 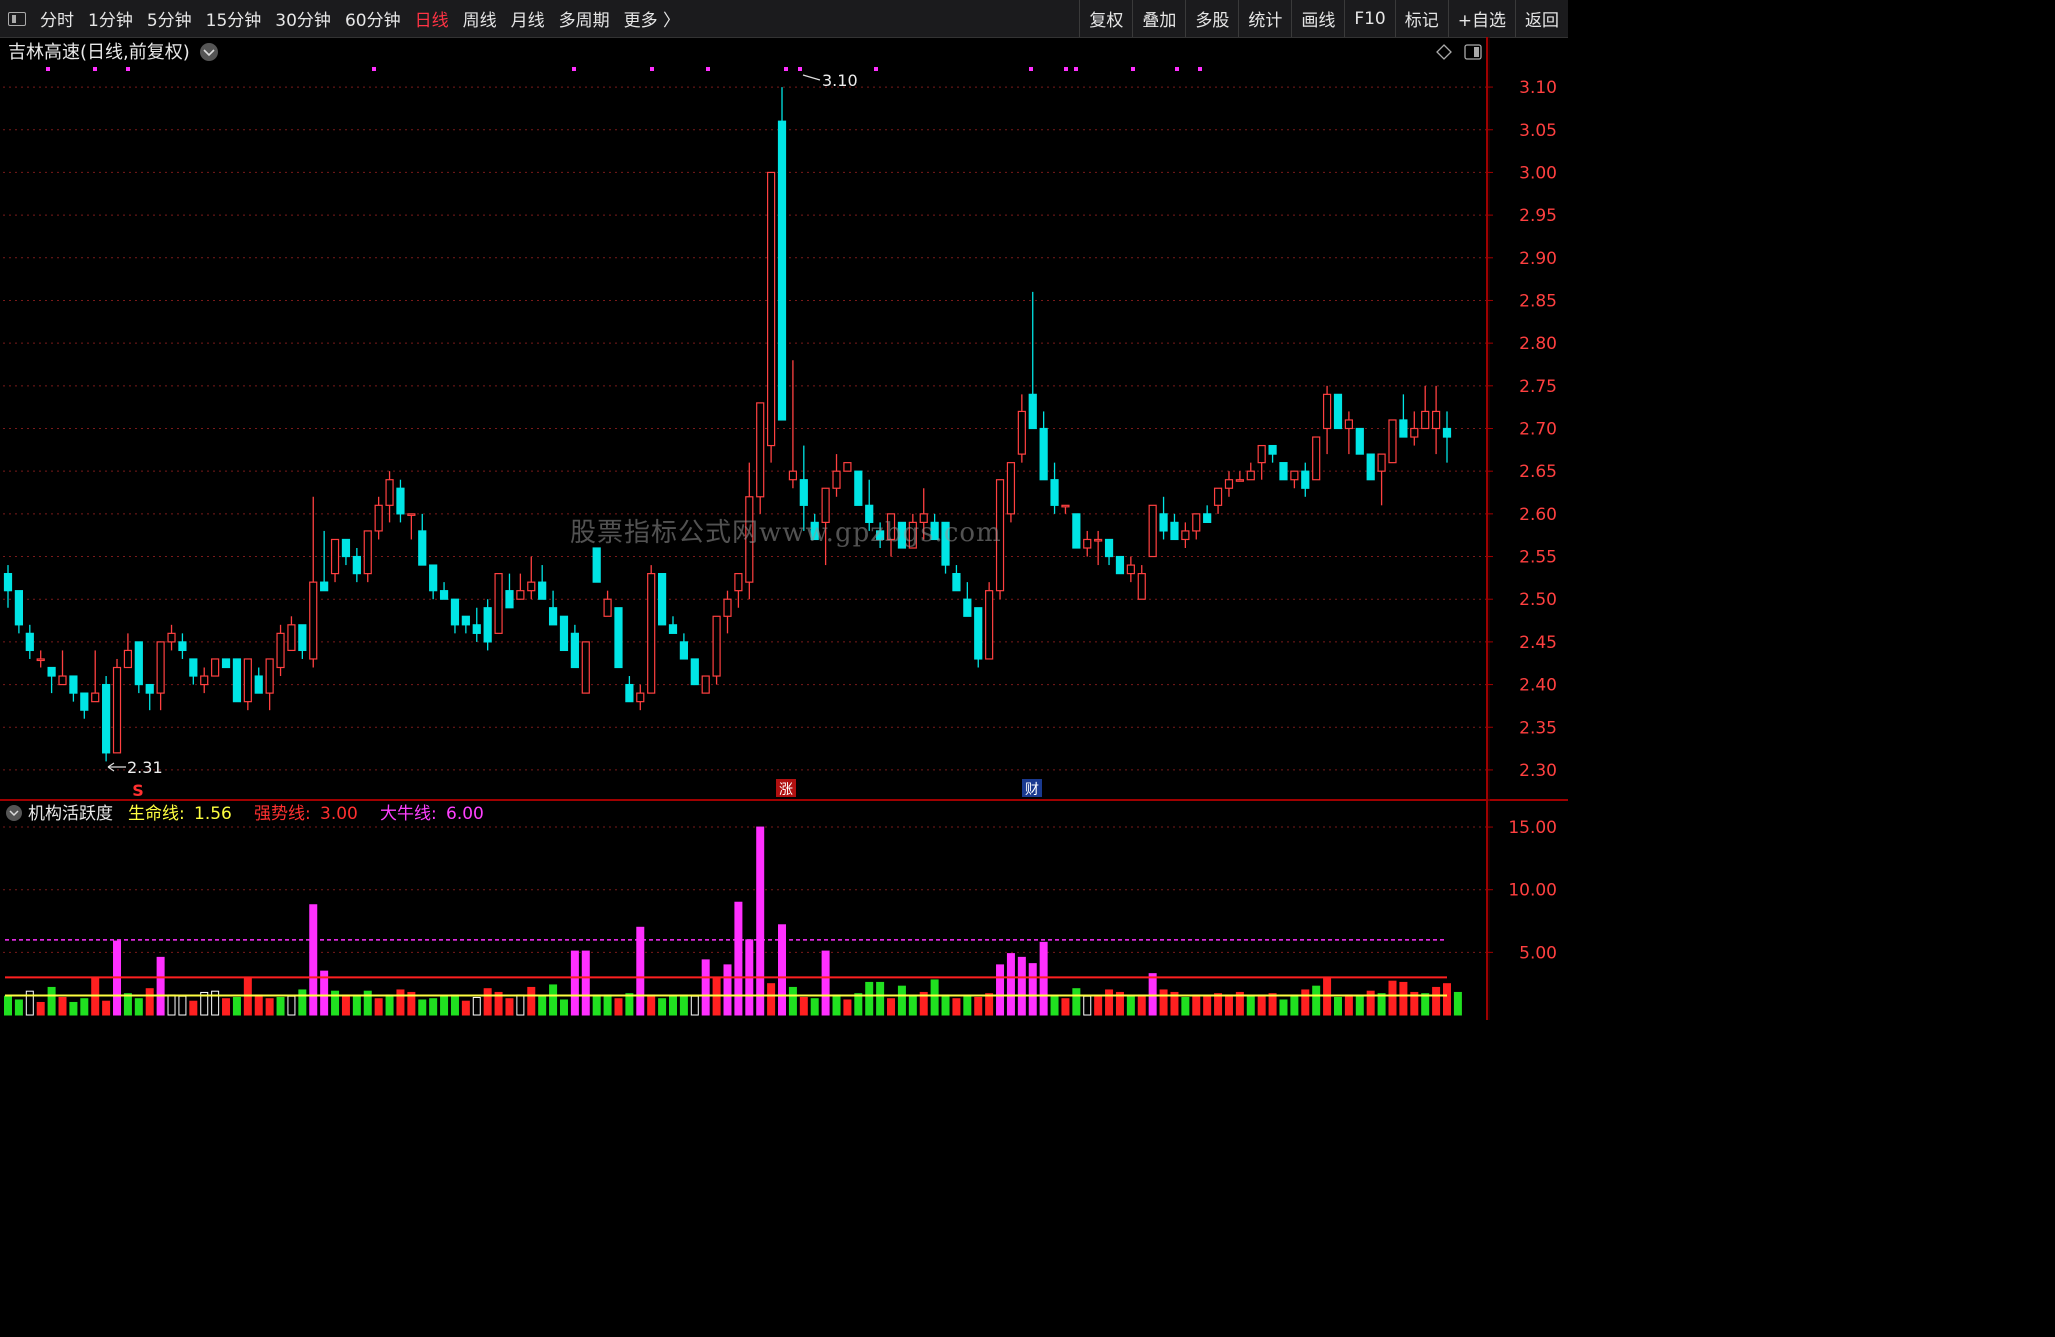 What do you see at coordinates (733, 921) in the screenshot?
I see `indicator-bars` at bounding box center [733, 921].